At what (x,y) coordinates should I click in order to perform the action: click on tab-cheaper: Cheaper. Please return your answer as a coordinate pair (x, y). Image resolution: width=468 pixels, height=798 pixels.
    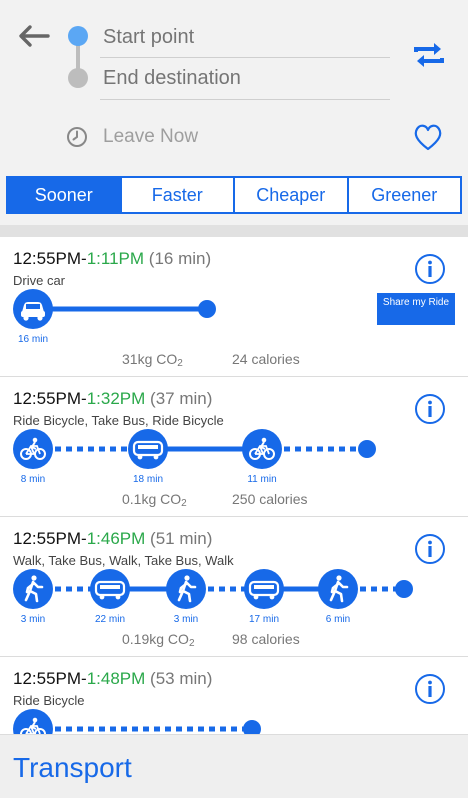
    Looking at the image, I should click on (292, 195).